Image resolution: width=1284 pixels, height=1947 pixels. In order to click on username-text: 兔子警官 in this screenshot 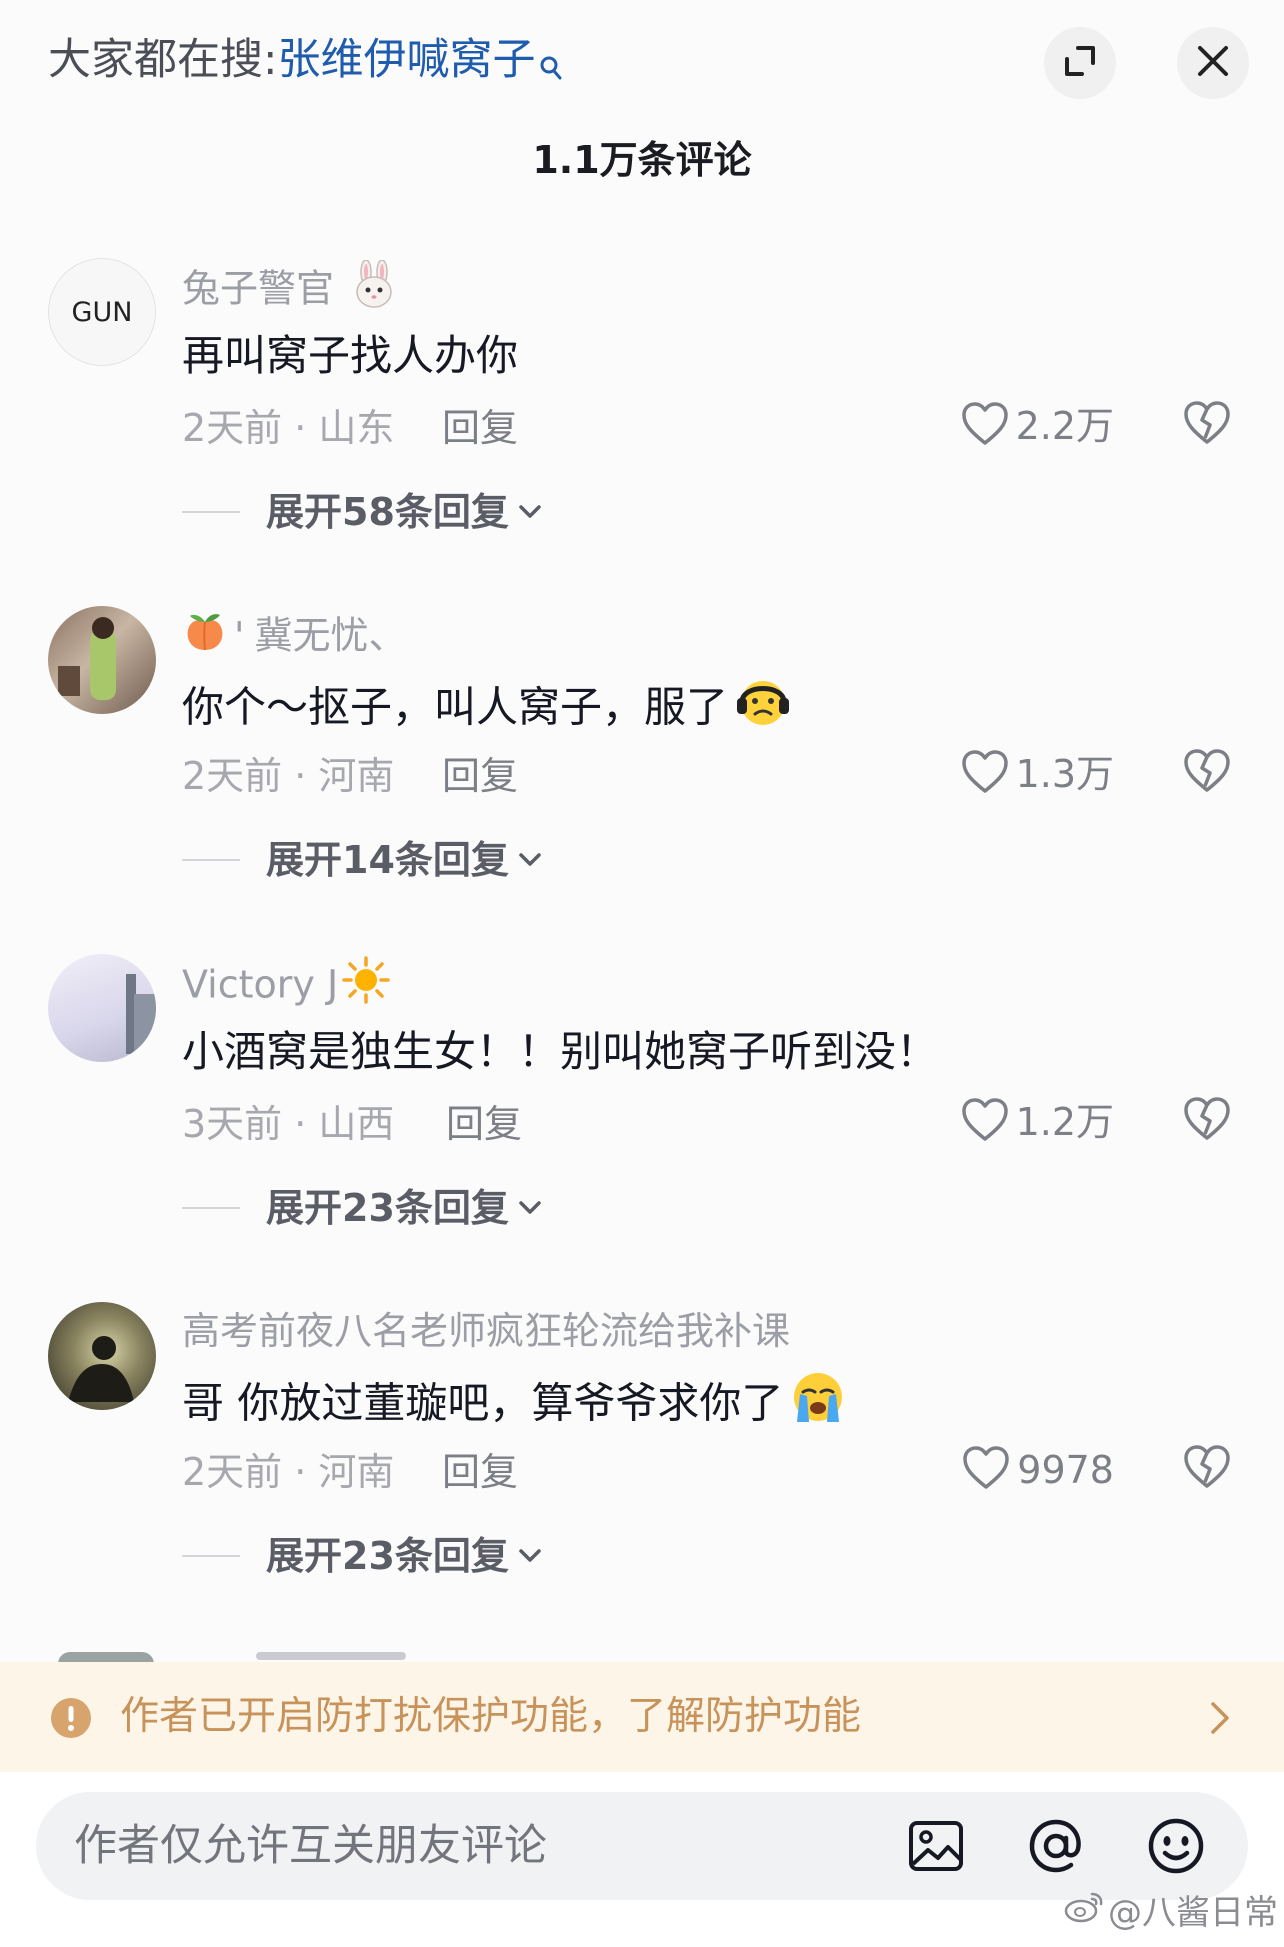, I will do `click(258, 288)`.